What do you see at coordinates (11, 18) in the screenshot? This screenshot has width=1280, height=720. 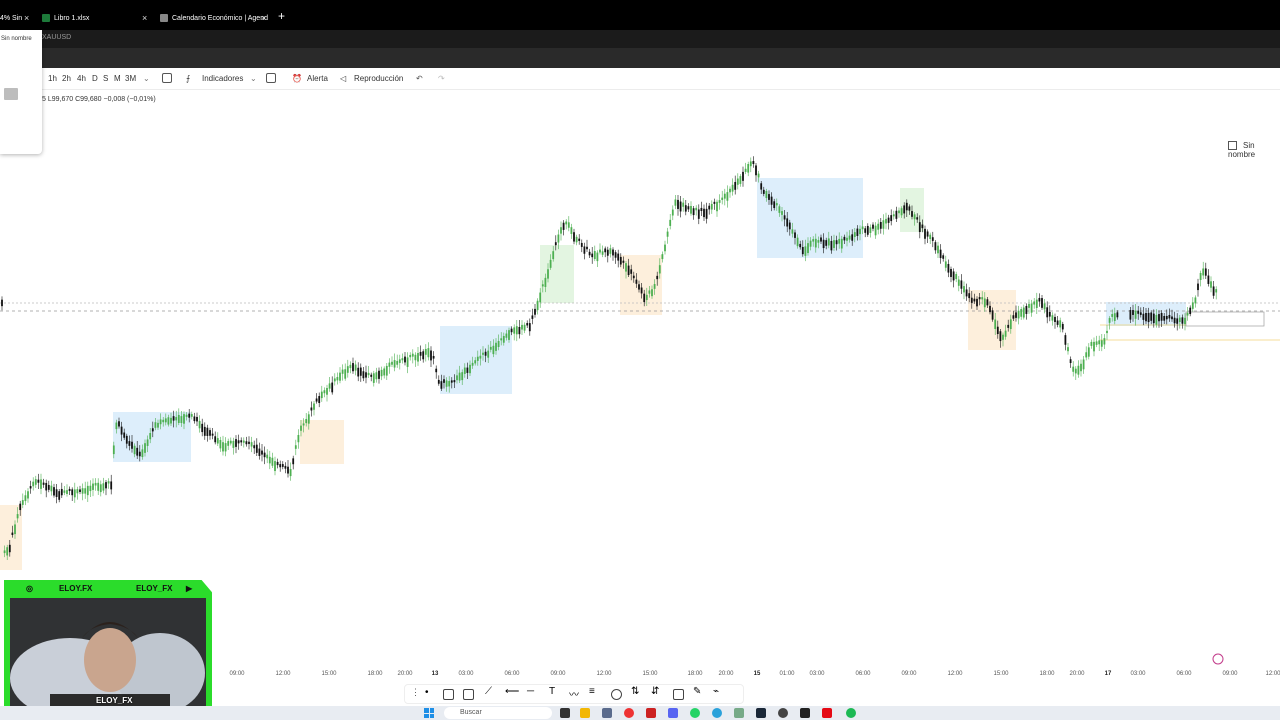 I see `tab-label: 4% Sin` at bounding box center [11, 18].